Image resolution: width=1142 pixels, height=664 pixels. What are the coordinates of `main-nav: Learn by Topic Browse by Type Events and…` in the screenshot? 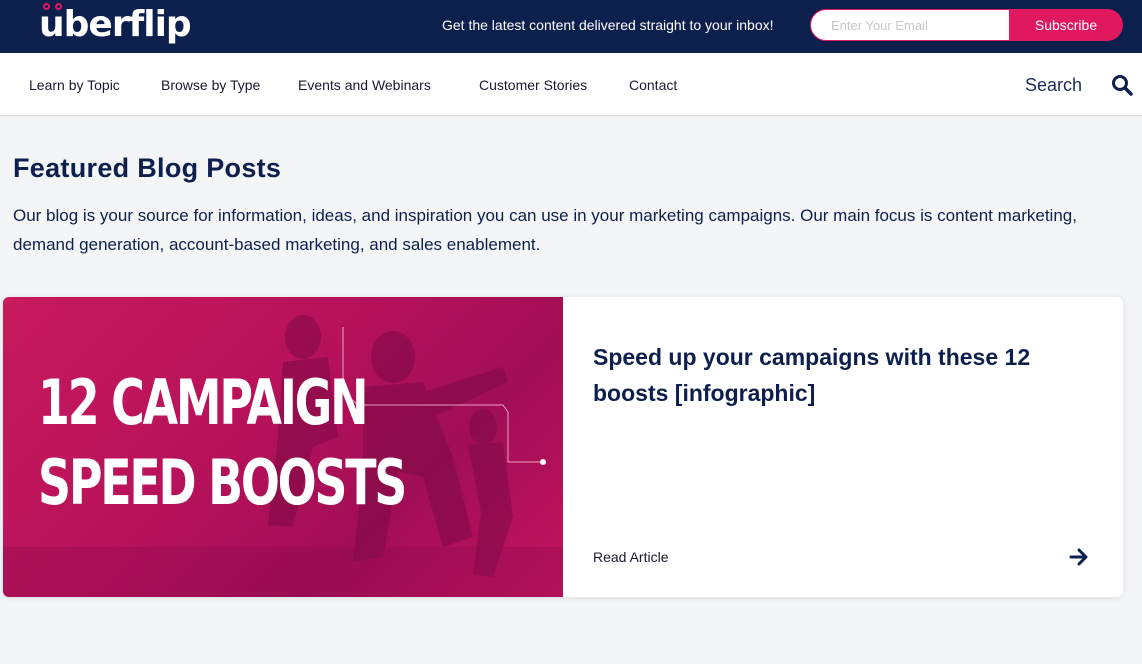 It's located at (571, 84).